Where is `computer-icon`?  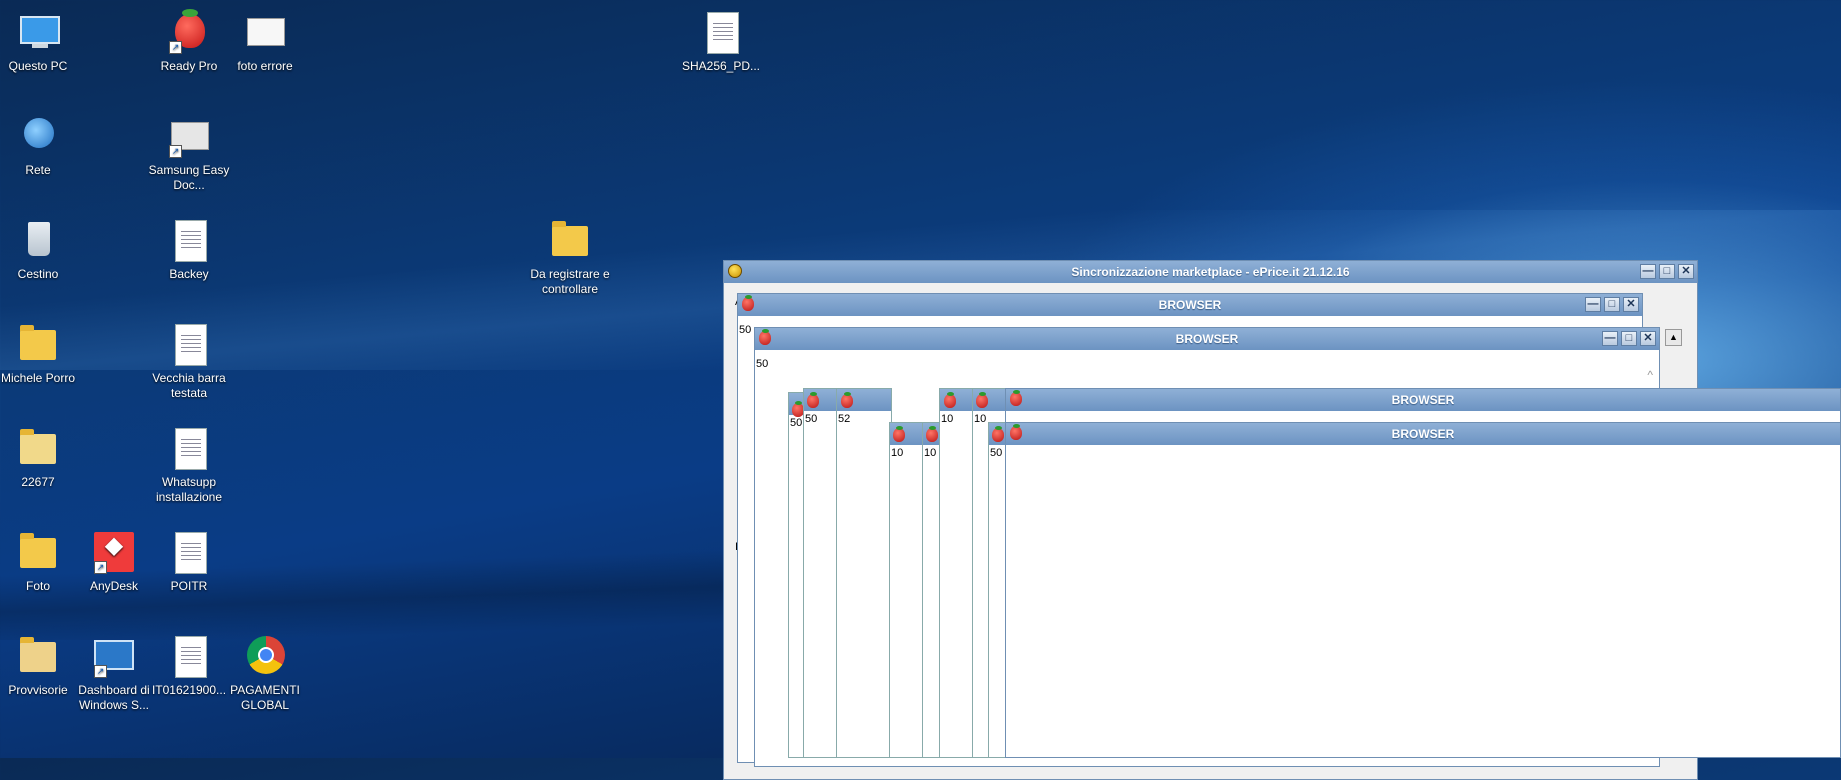
computer-icon is located at coordinates (40, 32).